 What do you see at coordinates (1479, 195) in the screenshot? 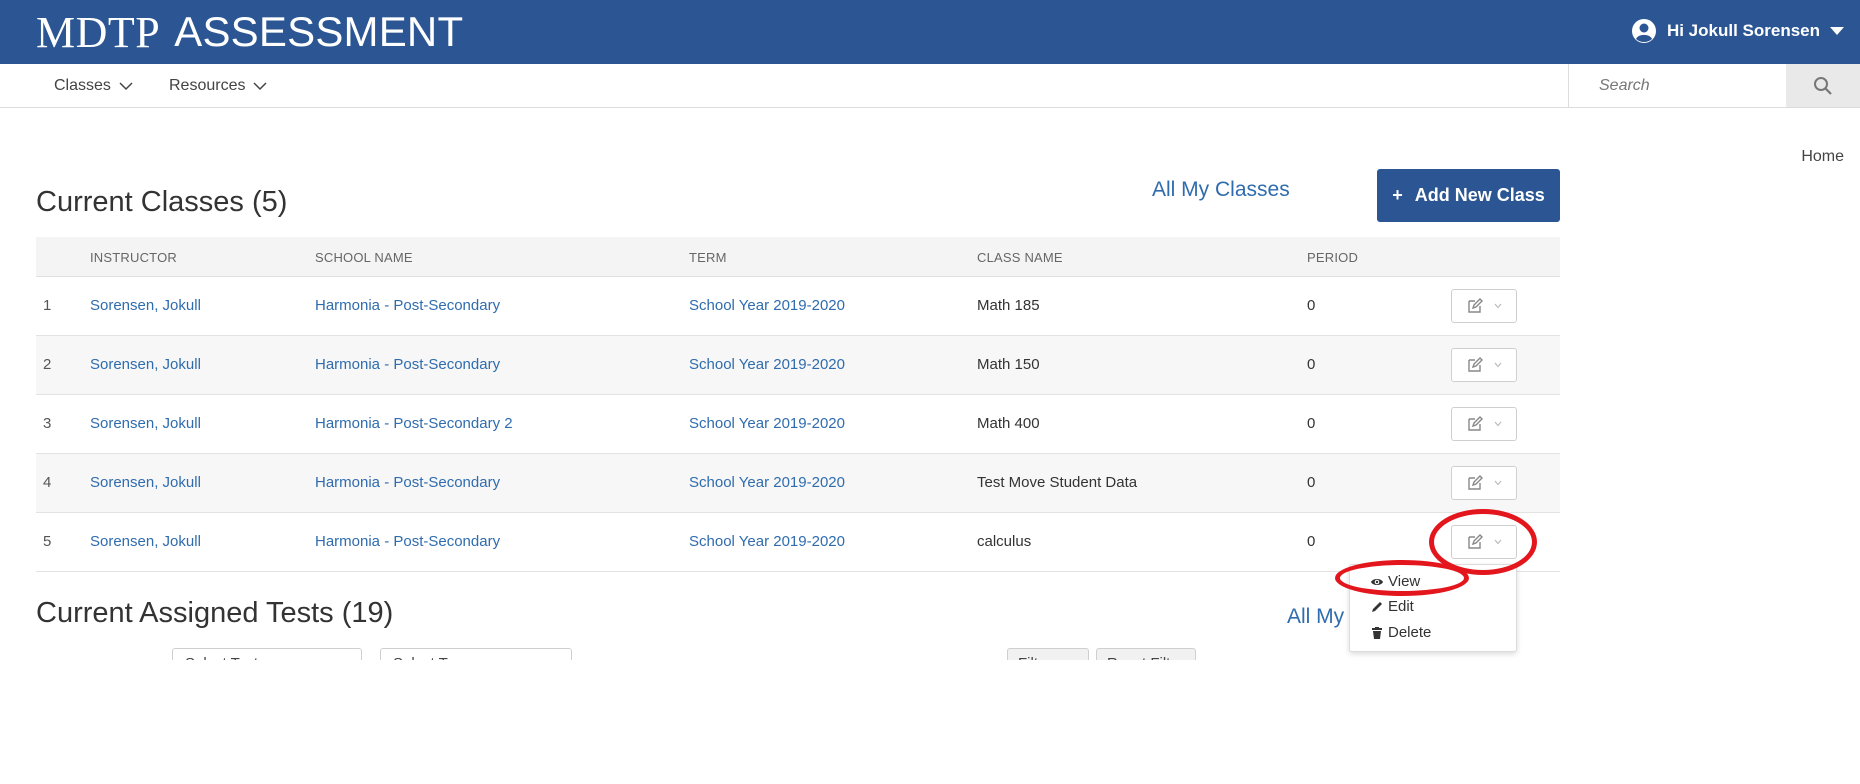
I see `add-new-class-label: Add New Class` at bounding box center [1479, 195].